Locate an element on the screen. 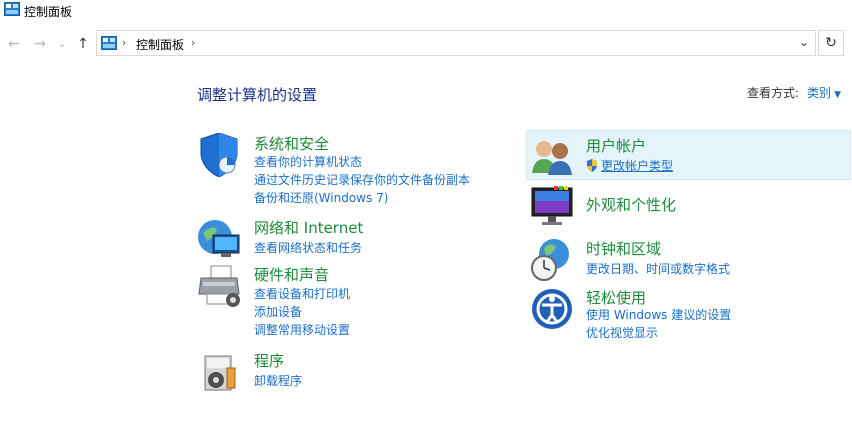 The image size is (852, 424). category-title: 时钟和区域 is located at coordinates (623, 248).